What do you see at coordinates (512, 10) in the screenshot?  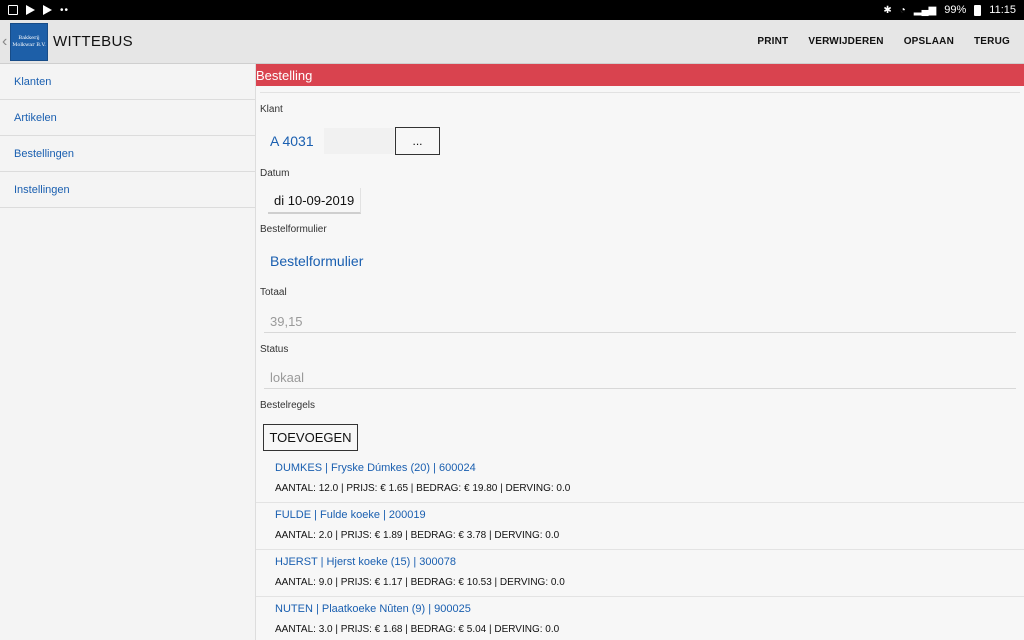 I see `status-bar: •• ✱ ◔ ▂▄▆ 99% 11:15` at bounding box center [512, 10].